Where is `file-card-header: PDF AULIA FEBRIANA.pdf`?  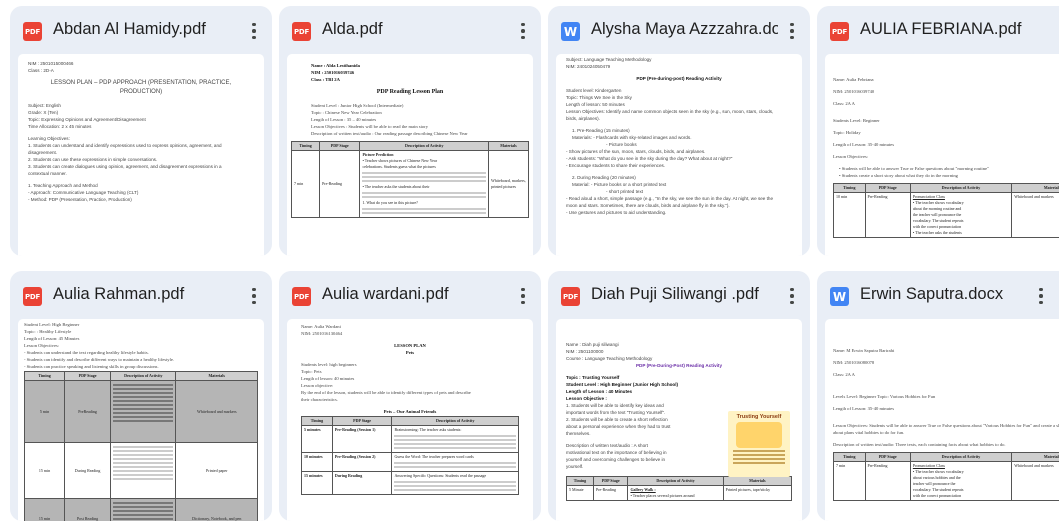
file-card-header: PDF AULIA FEBRIANA.pdf is located at coordinates (938, 30).